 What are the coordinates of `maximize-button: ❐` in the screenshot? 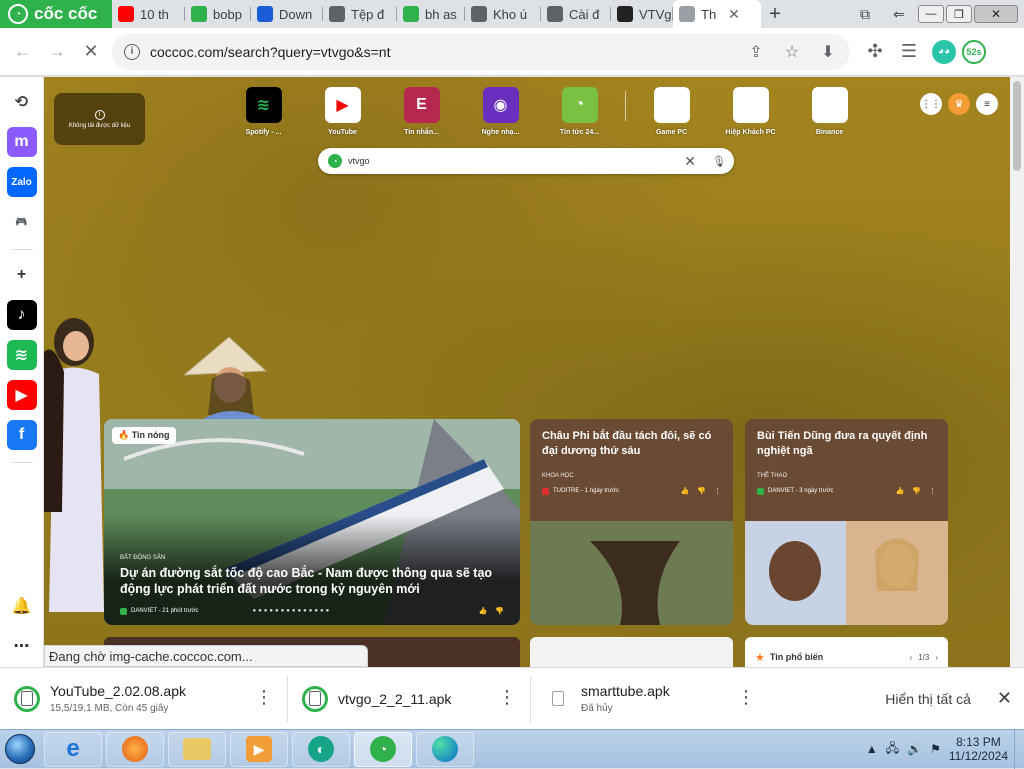 It's located at (959, 14).